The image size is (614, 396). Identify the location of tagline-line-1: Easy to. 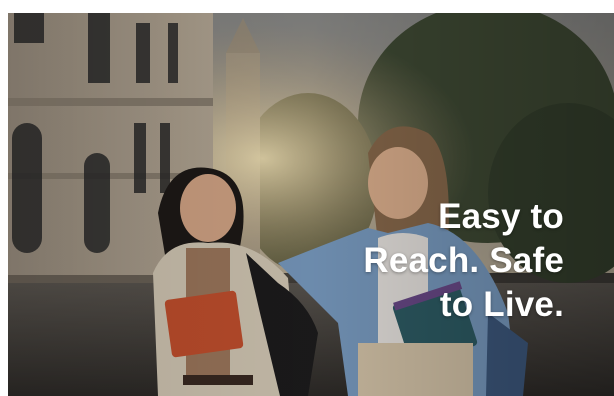
(501, 216).